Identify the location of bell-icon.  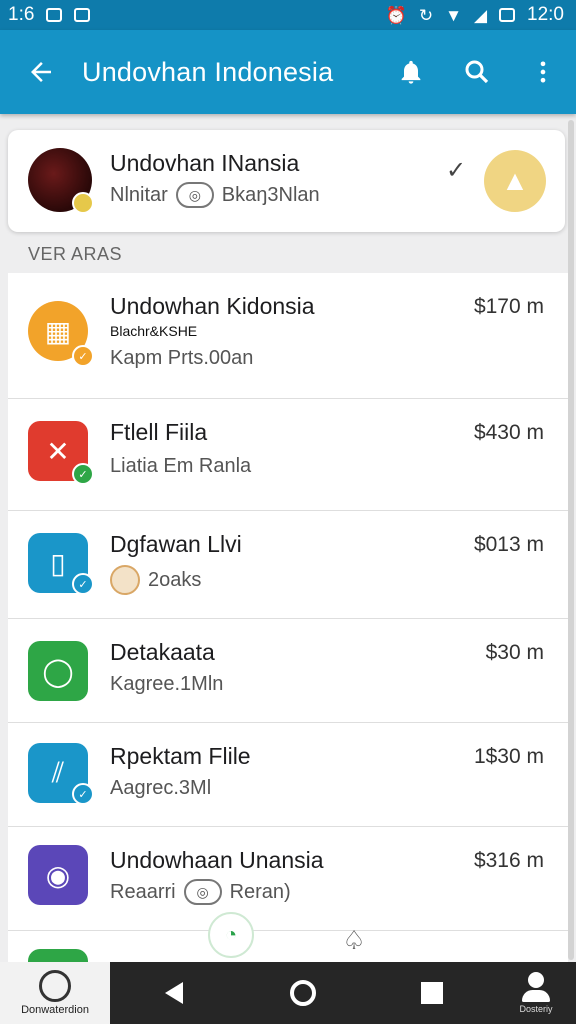
(411, 72).